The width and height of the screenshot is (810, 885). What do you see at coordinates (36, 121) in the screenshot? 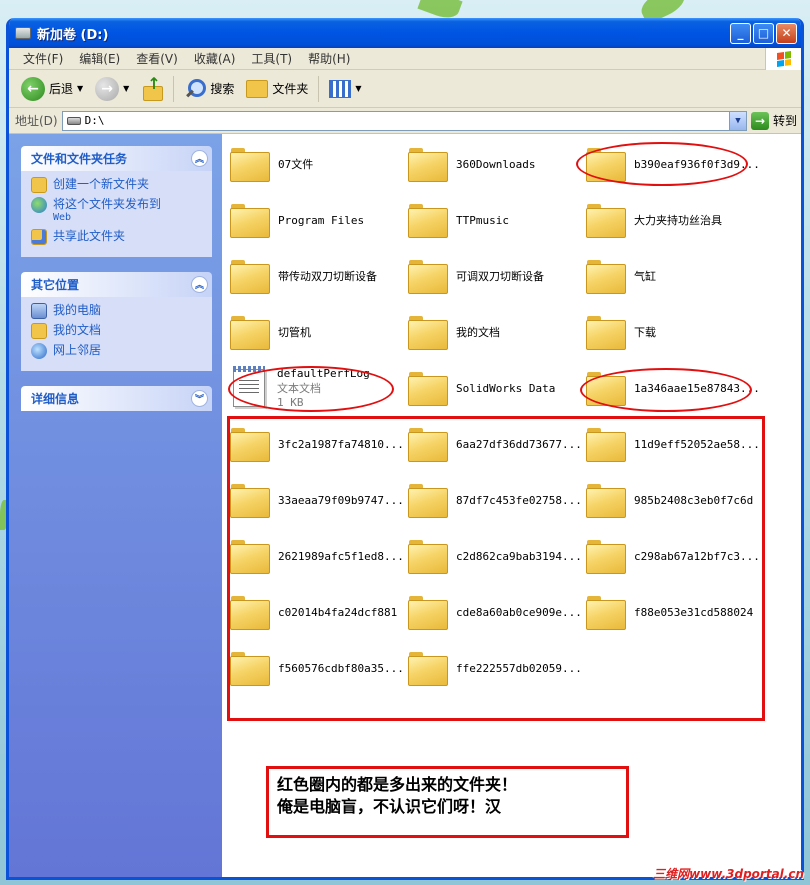
I see `address-label: 地址(D)` at bounding box center [36, 121].